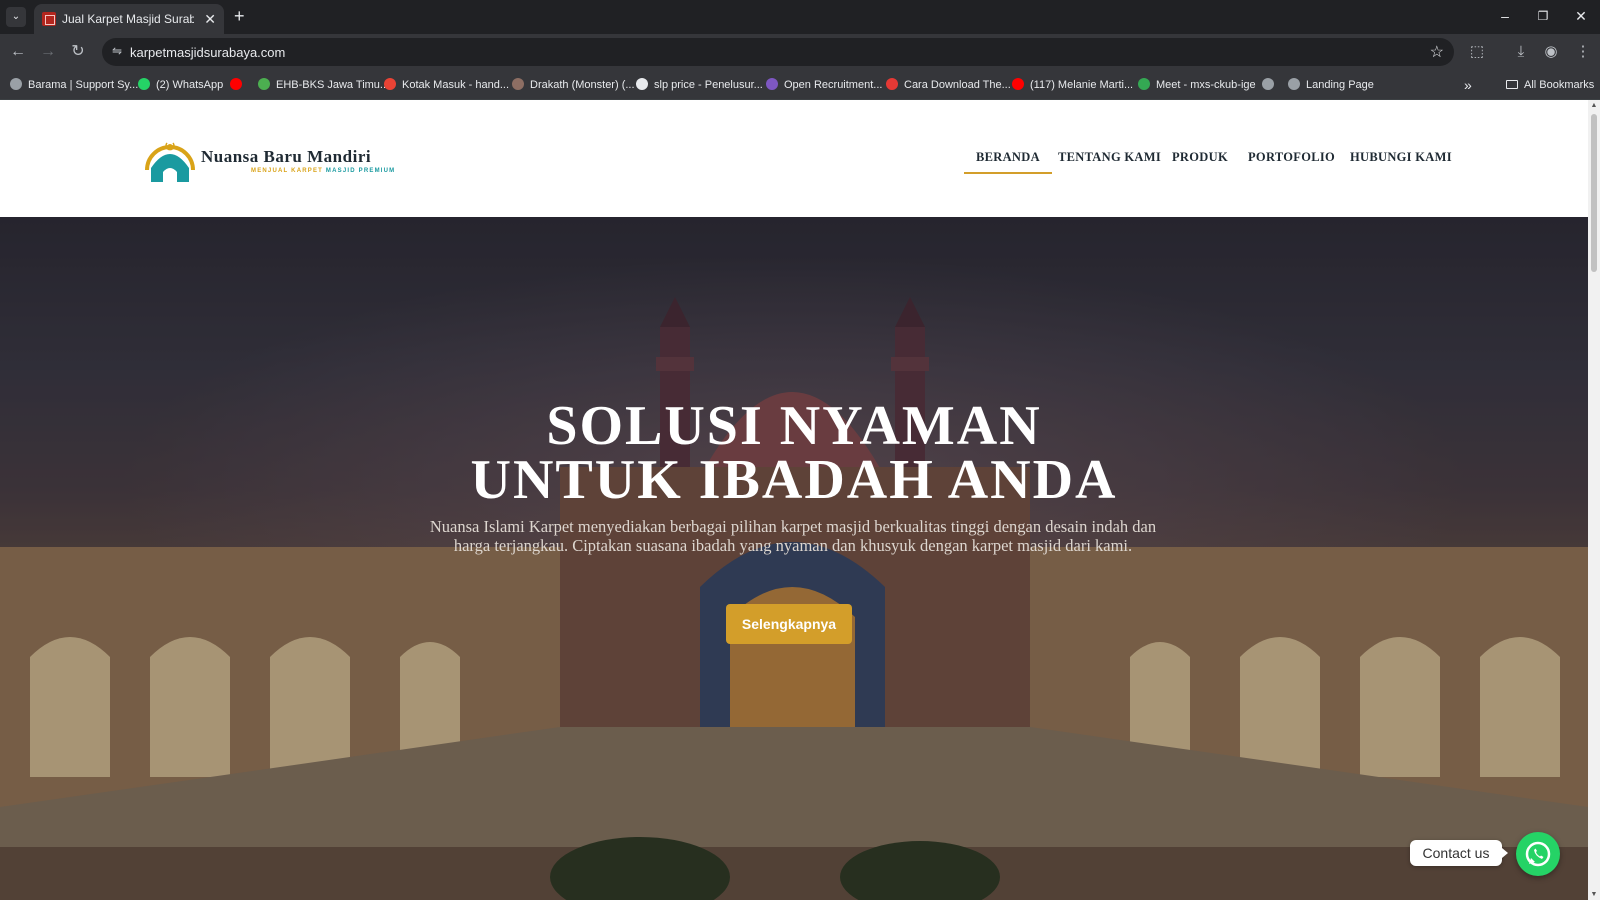  Describe the element at coordinates (1521, 52) in the screenshot. I see `download-icon: ⤓` at that location.